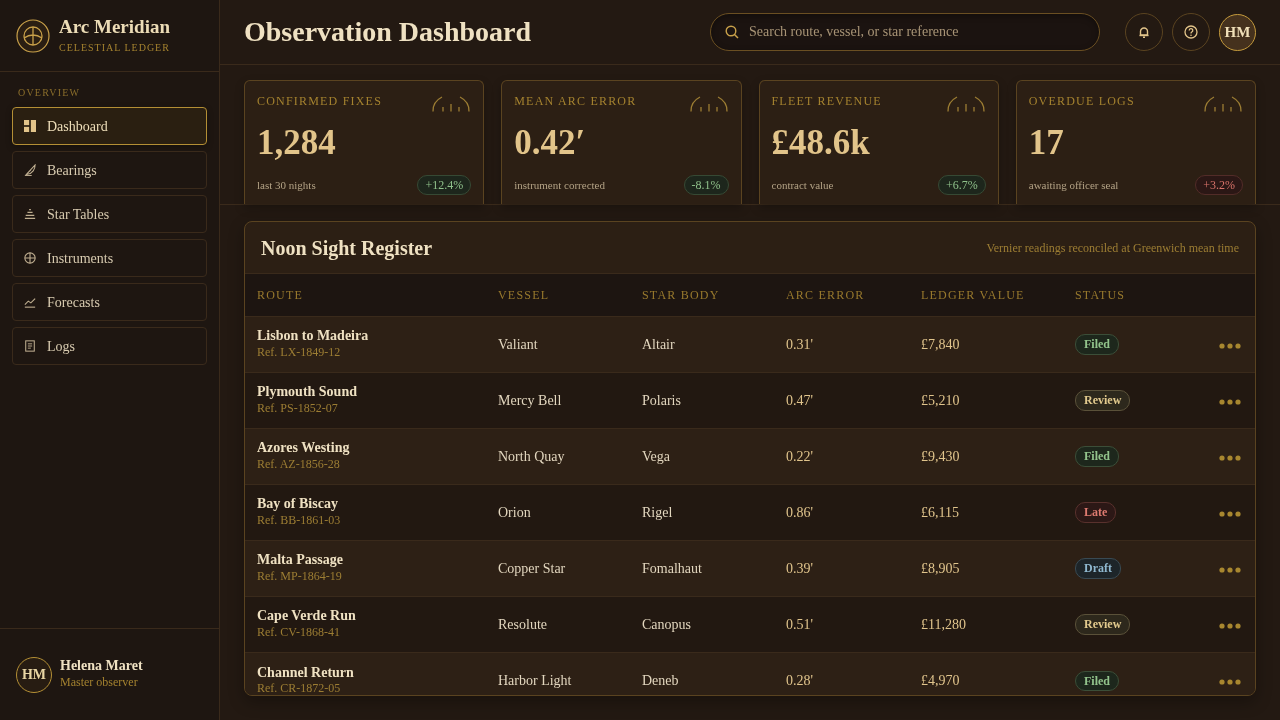 The height and width of the screenshot is (720, 1280). I want to click on table-cell: Mercy Bell, so click(530, 400).